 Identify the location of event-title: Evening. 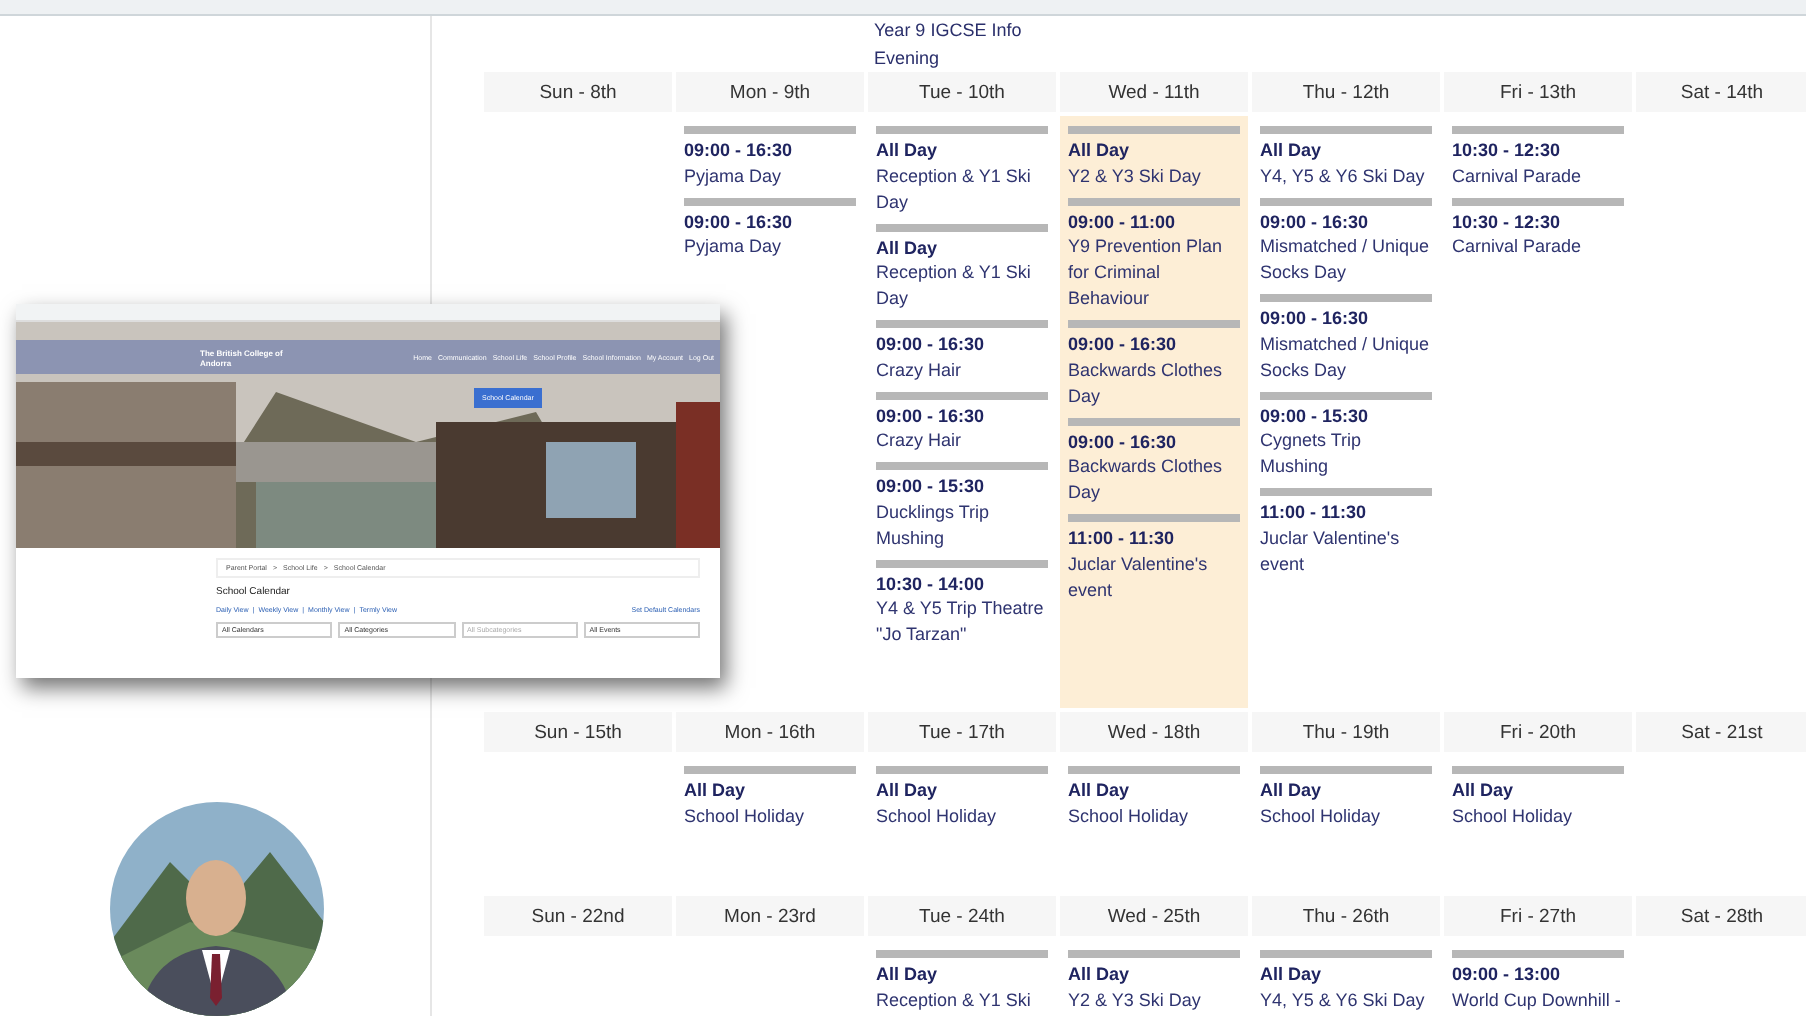
(1340, 58).